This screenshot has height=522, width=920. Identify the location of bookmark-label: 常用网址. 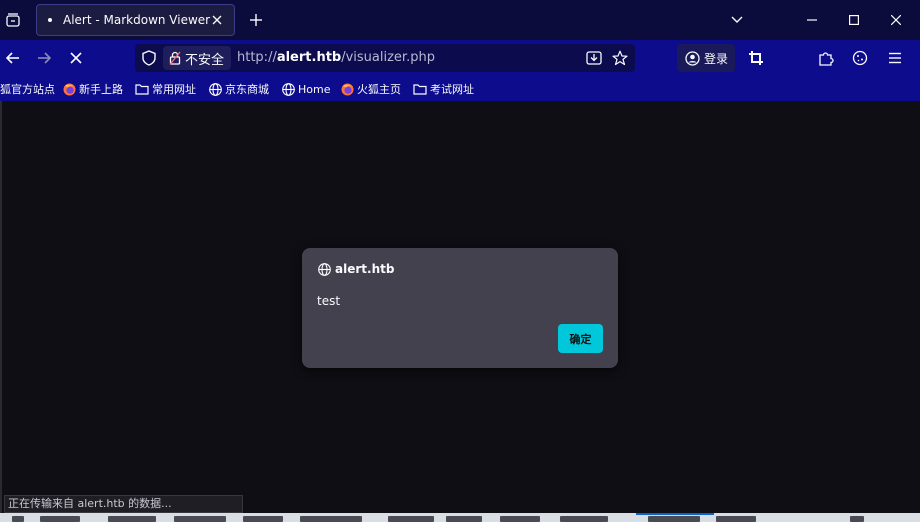
(174, 89).